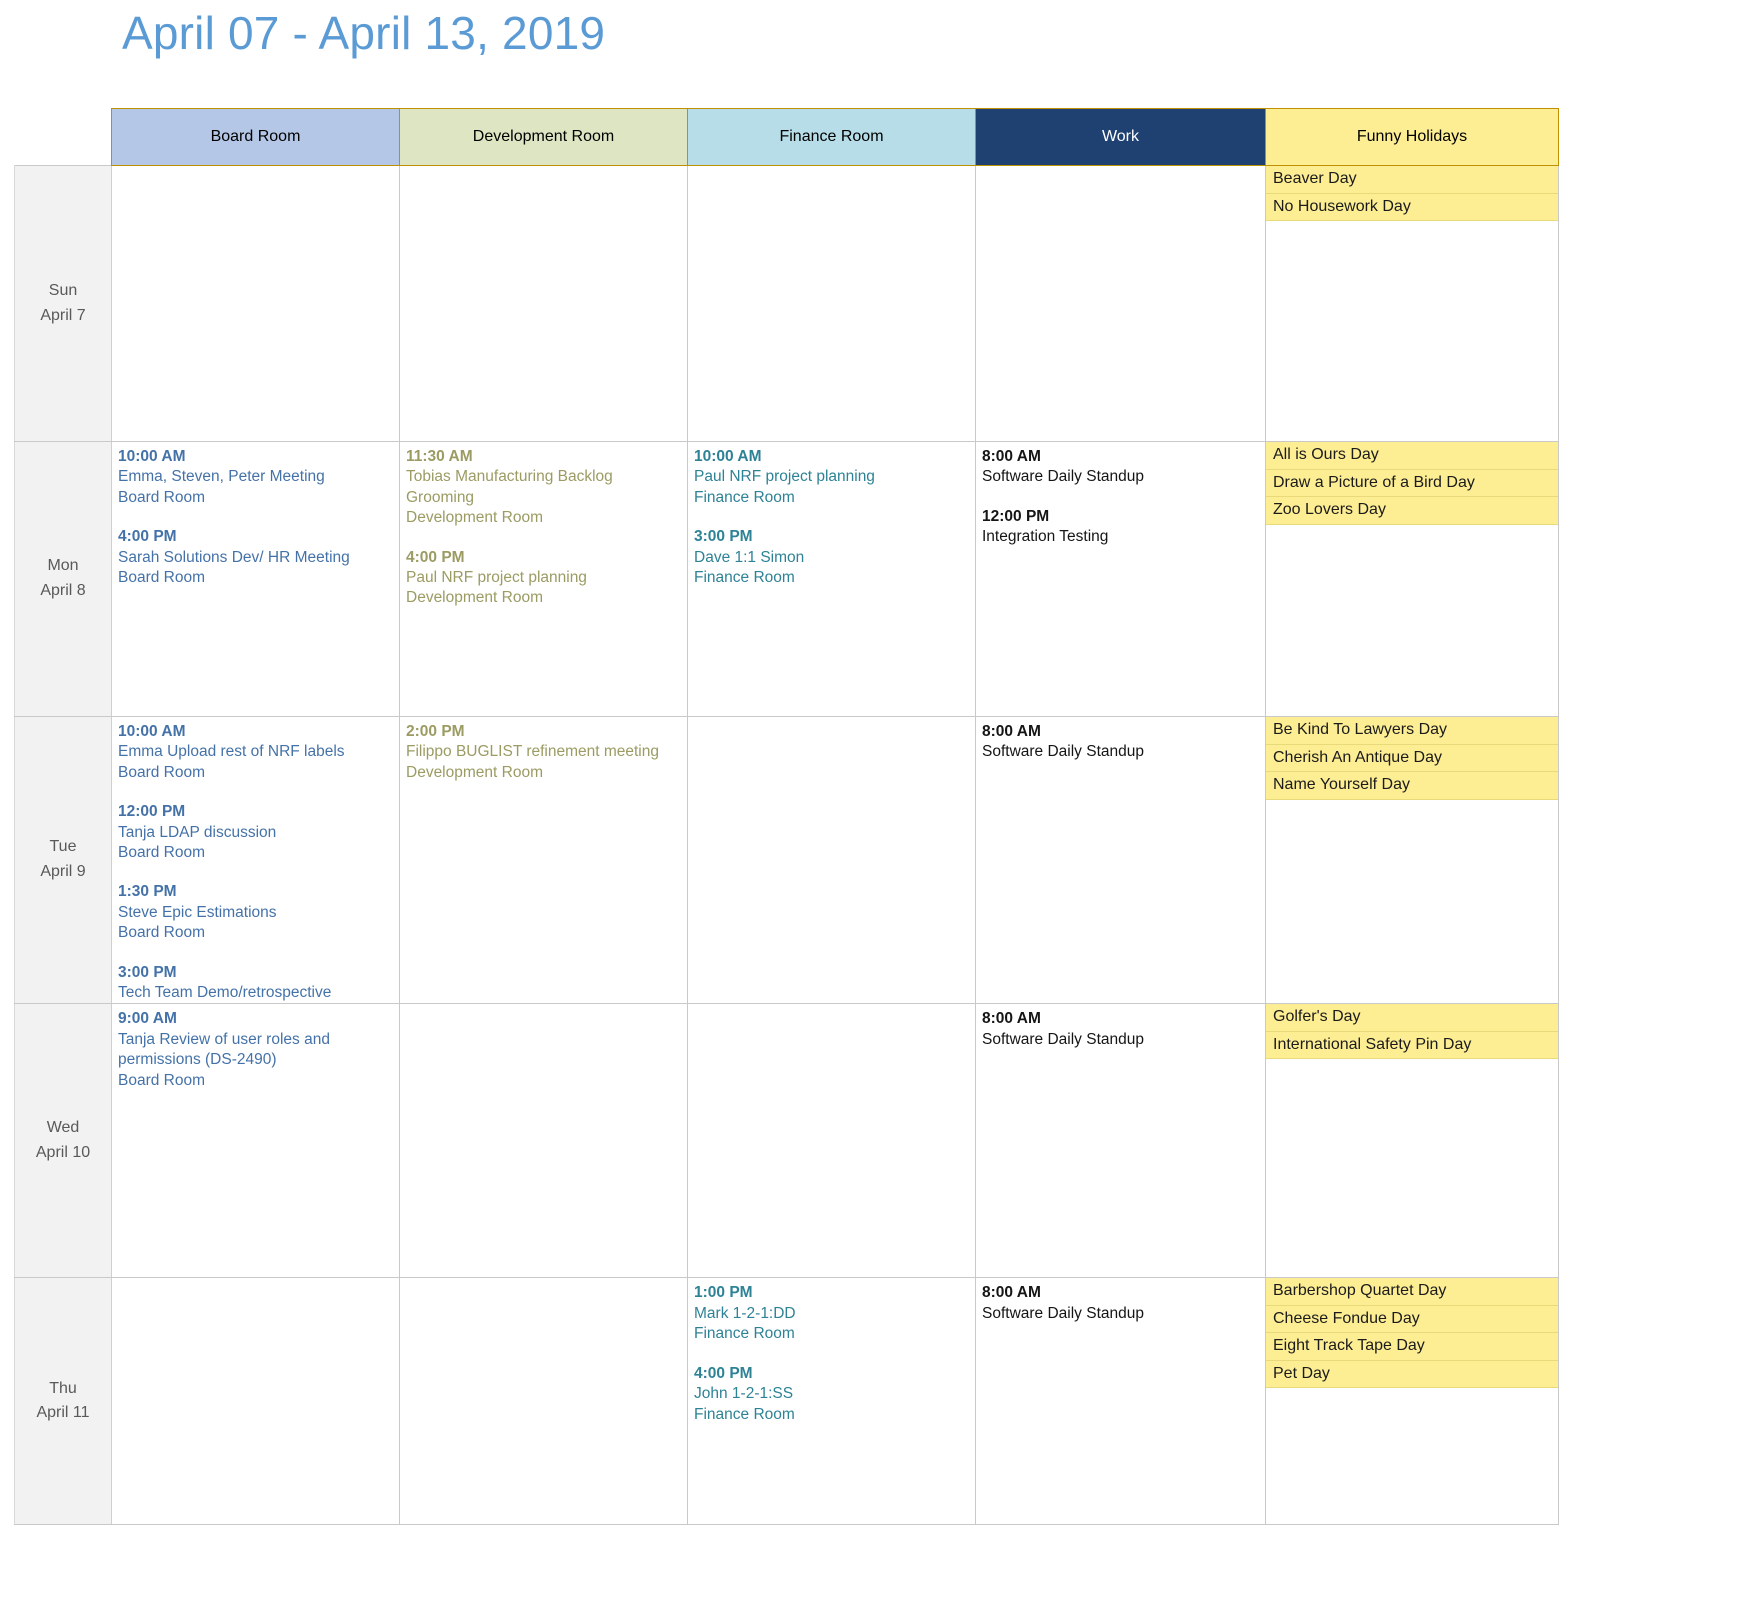 Image resolution: width=1749 pixels, height=1604 pixels. I want to click on holiday-item: All is Ours Day, so click(1412, 456).